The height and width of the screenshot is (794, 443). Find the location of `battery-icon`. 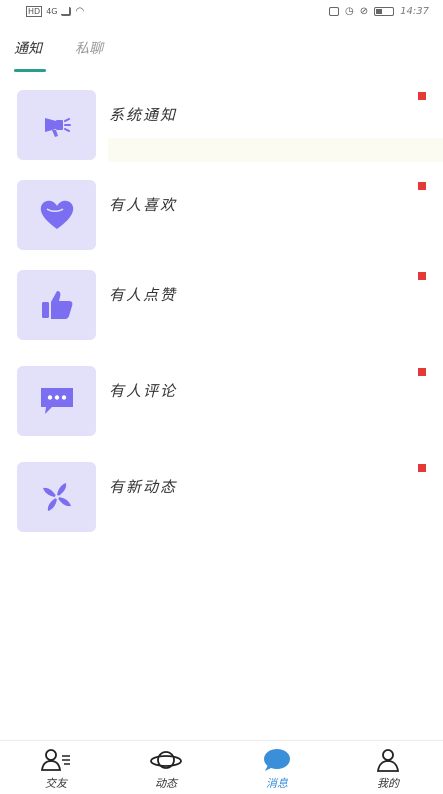

battery-icon is located at coordinates (384, 11).